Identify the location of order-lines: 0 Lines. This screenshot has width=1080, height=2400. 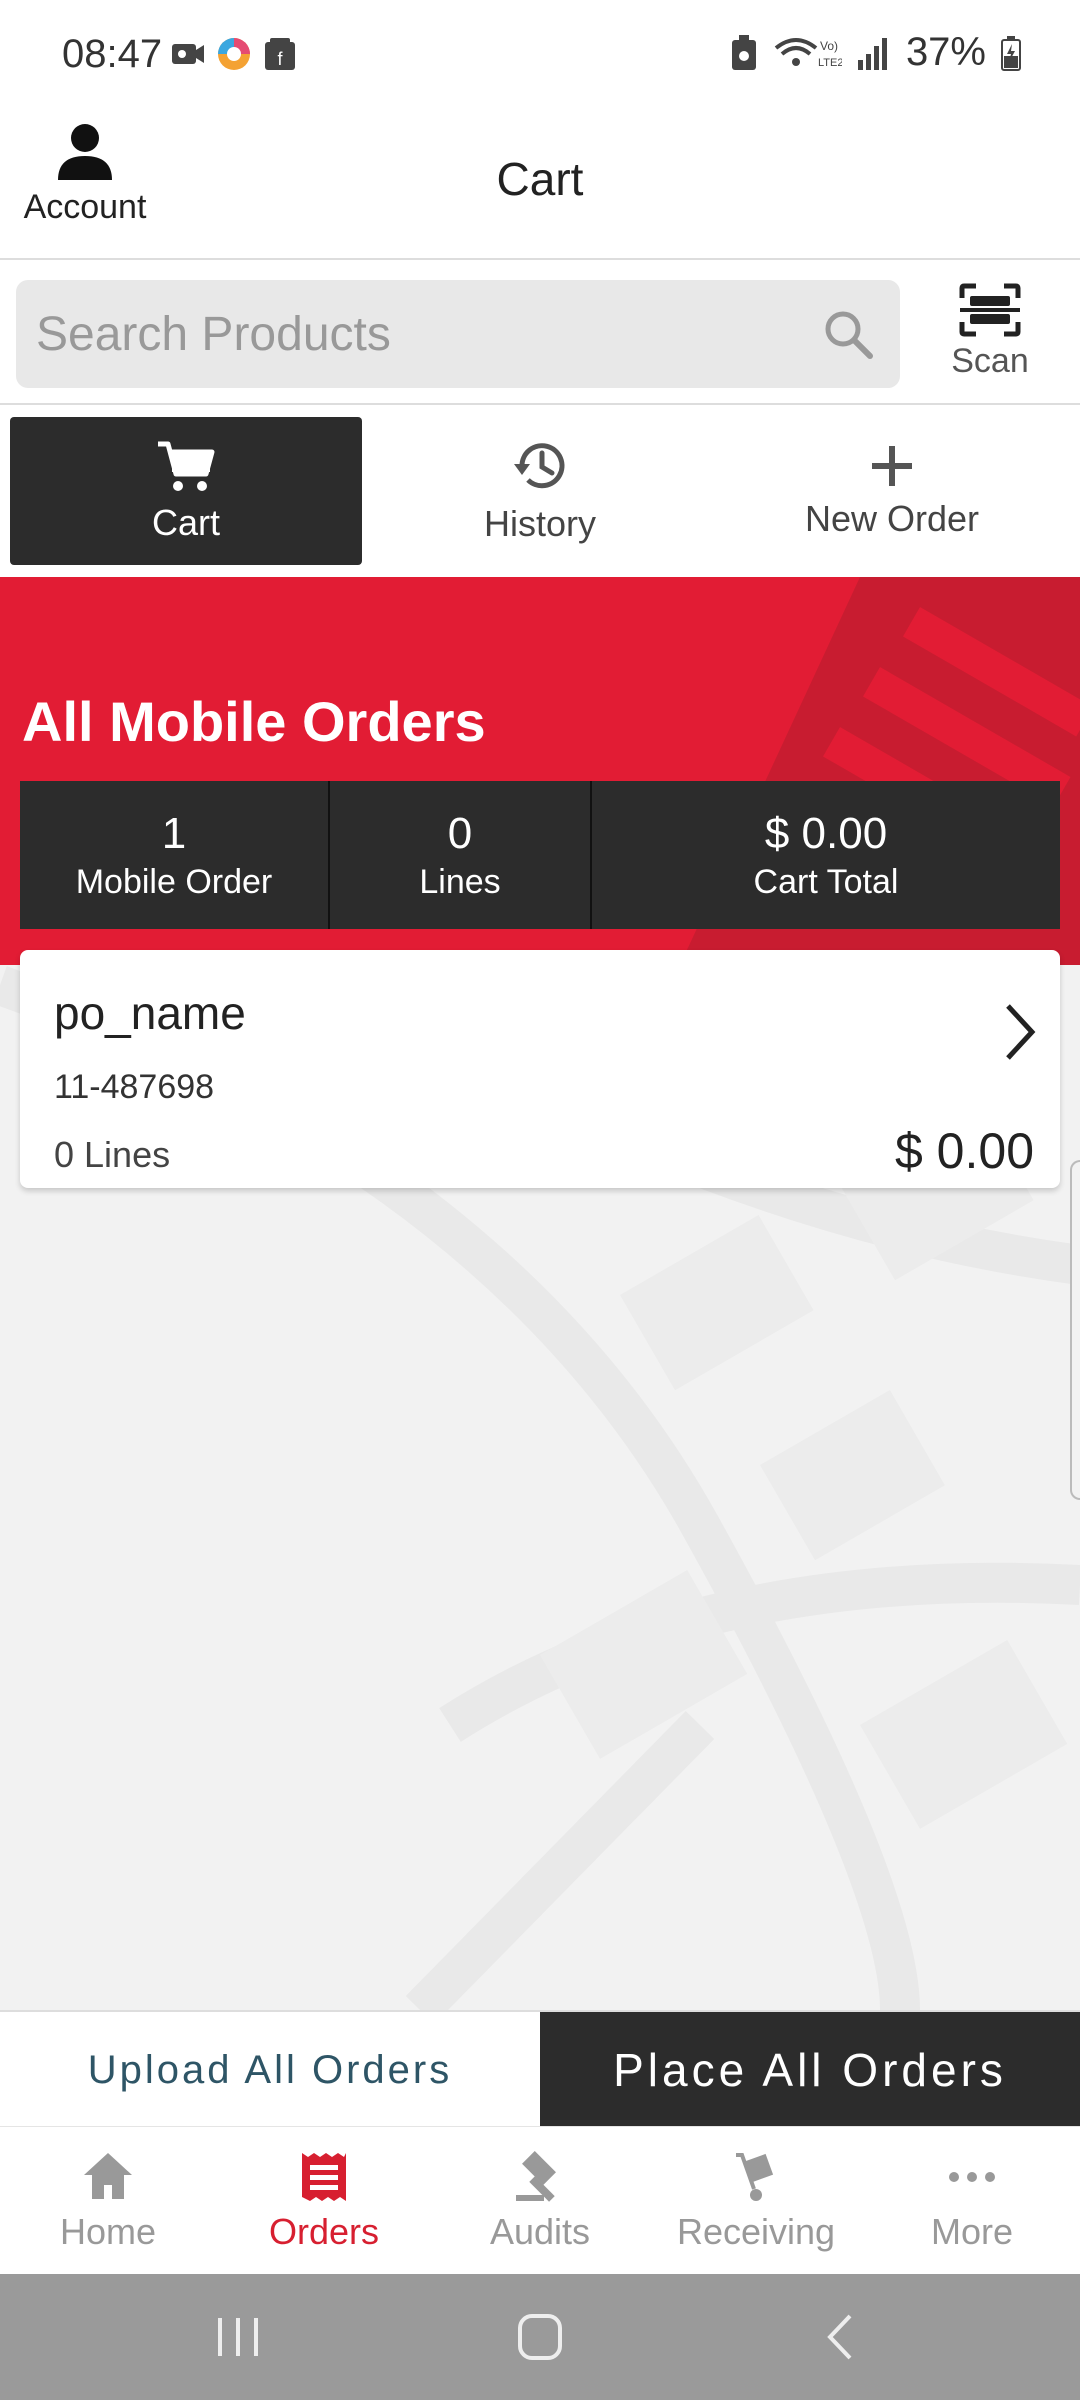
(112, 1154).